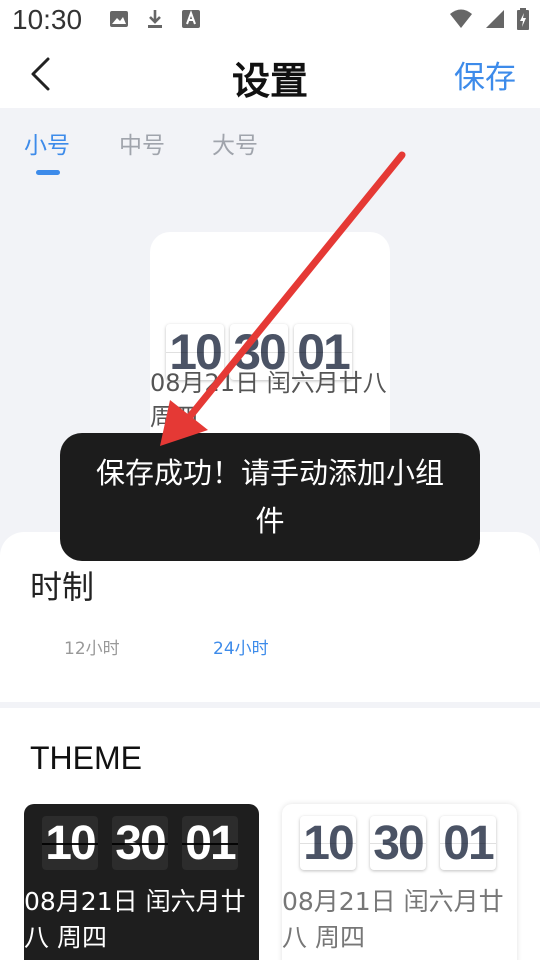  Describe the element at coordinates (270, 76) in the screenshot. I see `app-header: 设置 保存` at that location.